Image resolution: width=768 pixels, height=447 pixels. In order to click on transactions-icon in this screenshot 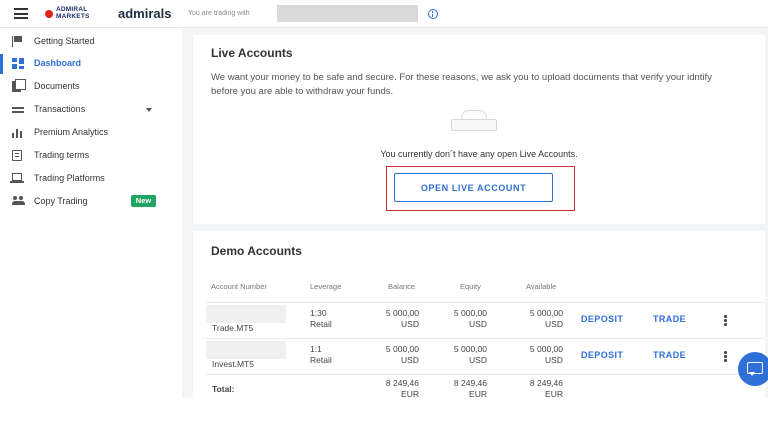, I will do `click(18, 109)`.